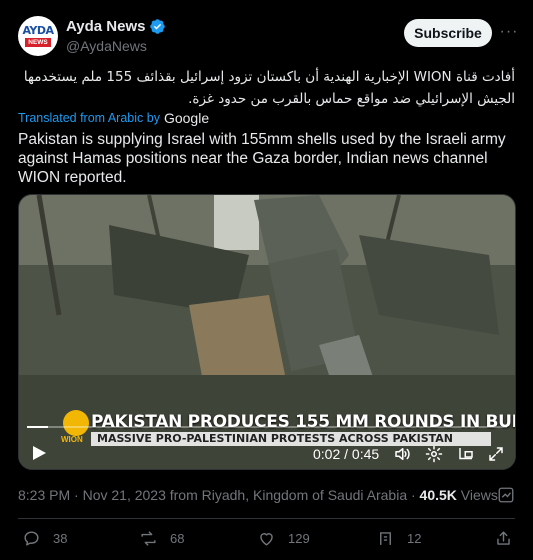  What do you see at coordinates (479, 495) in the screenshot?
I see `views-label: Views` at bounding box center [479, 495].